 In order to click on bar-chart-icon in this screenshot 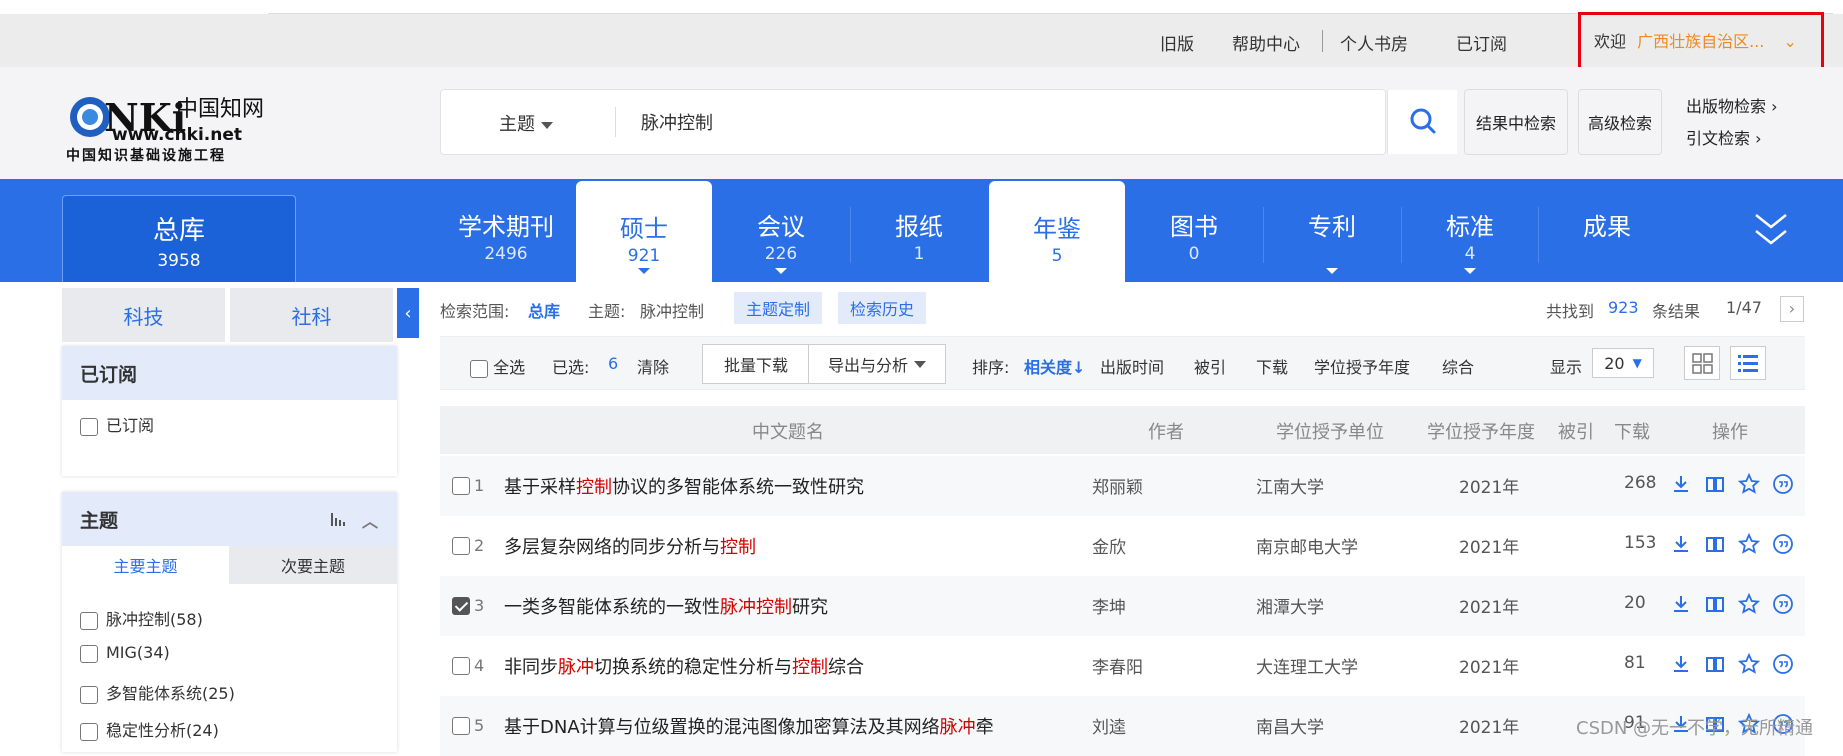, I will do `click(338, 521)`.